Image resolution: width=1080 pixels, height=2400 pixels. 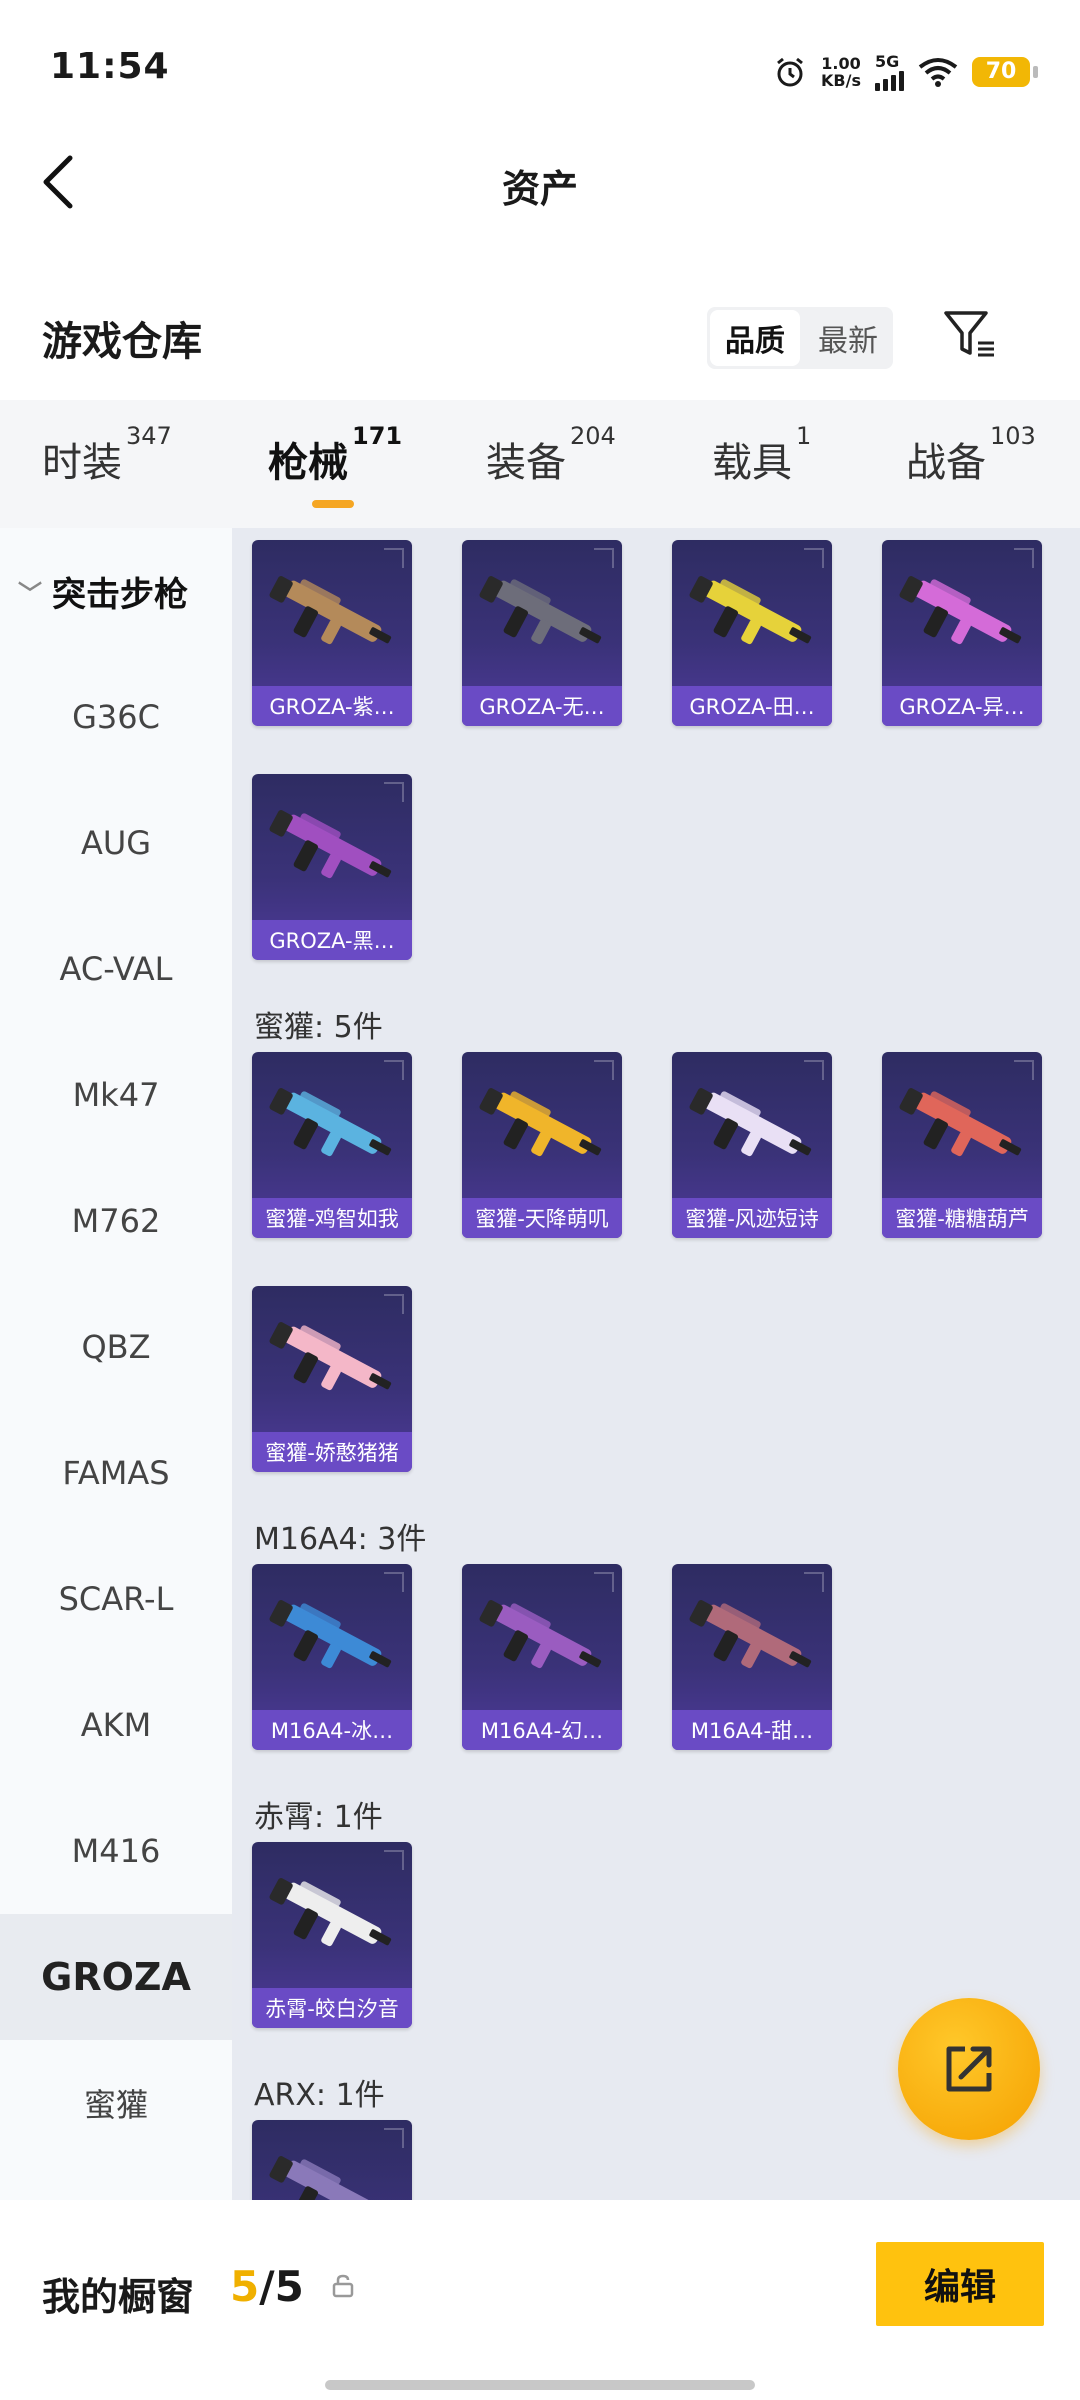 I want to click on sidebar-item-groza: GROZA, so click(x=116, y=1977).